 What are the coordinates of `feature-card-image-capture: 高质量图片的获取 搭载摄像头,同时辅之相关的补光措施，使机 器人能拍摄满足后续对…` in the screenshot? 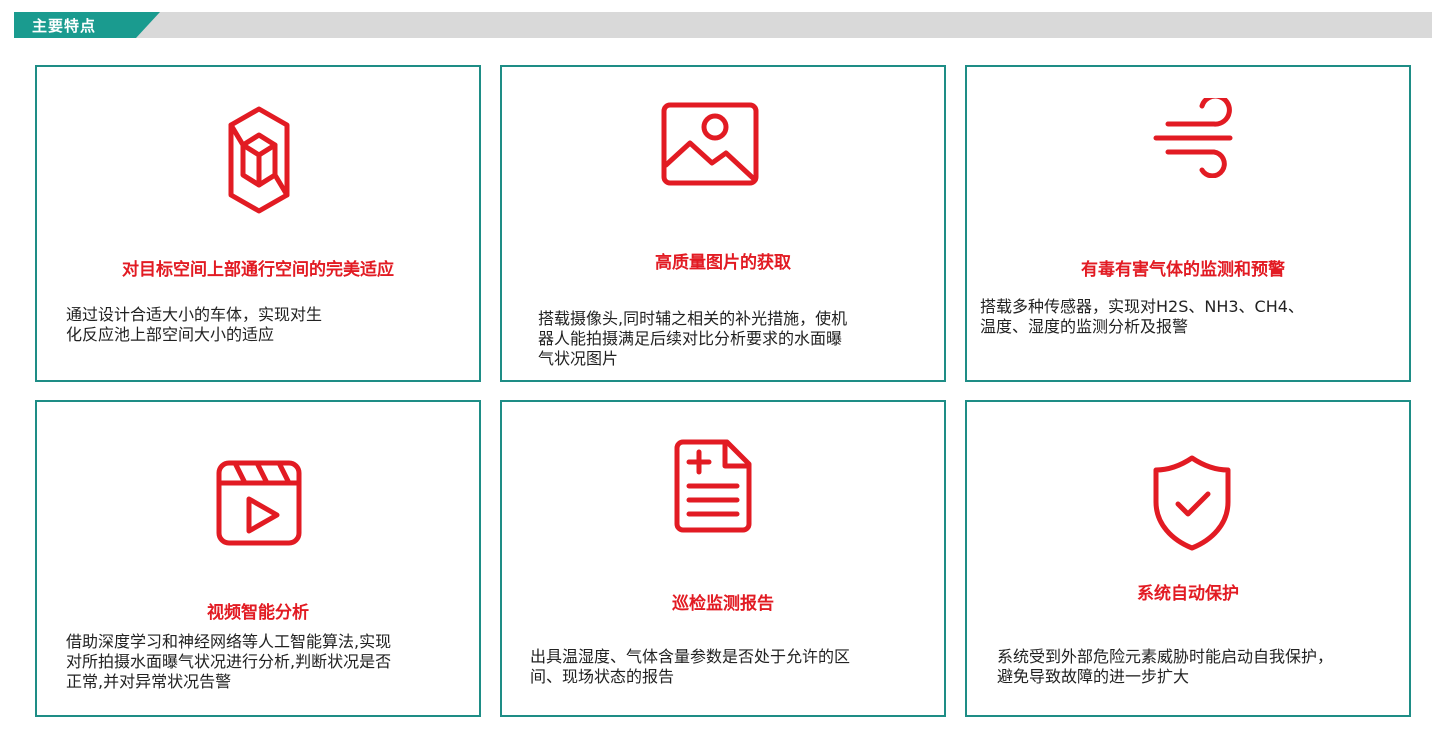 It's located at (723, 223).